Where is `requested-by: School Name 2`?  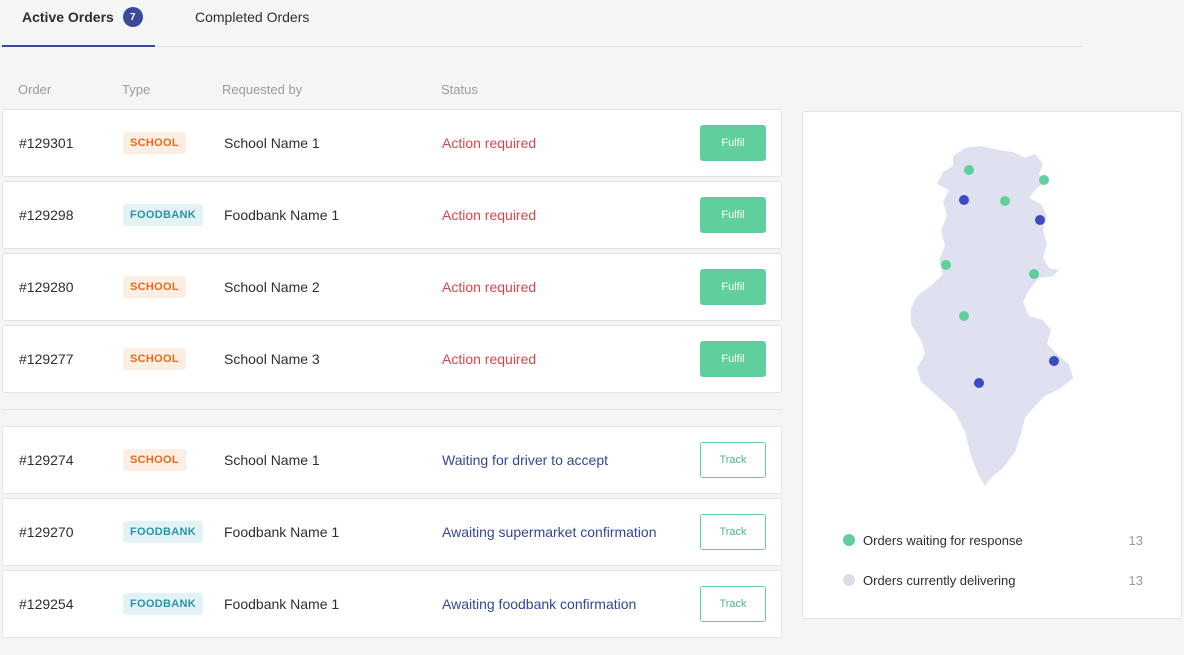 requested-by: School Name 2 is located at coordinates (272, 287).